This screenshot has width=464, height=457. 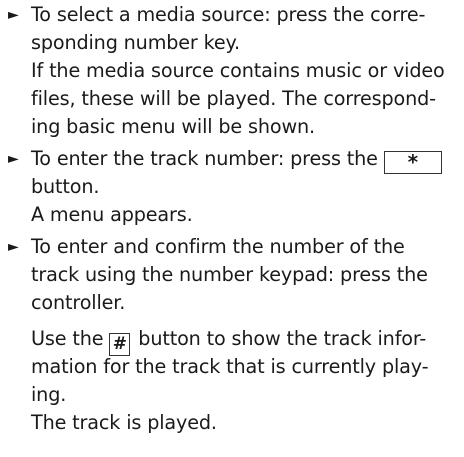 I want to click on result-2-line-1: A menu appears., so click(x=112, y=214).